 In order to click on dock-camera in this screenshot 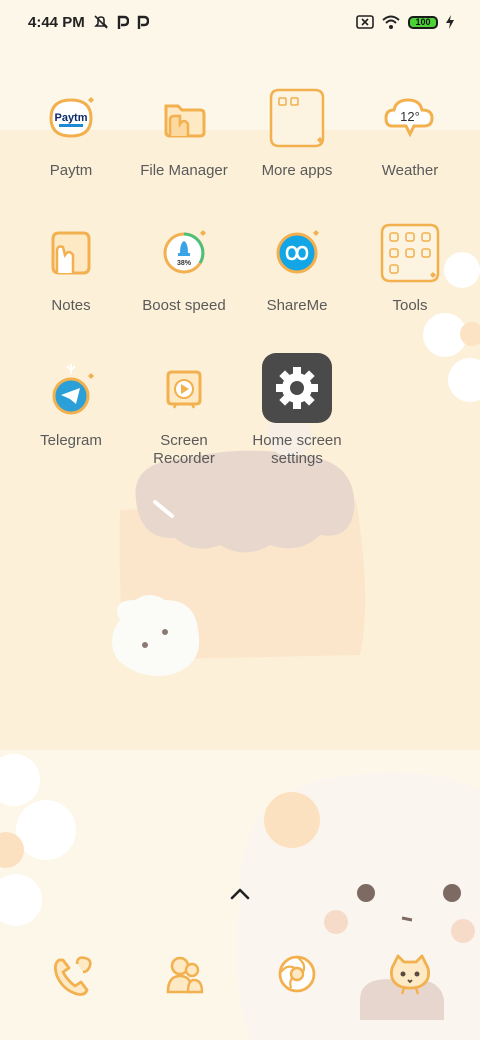, I will do `click(410, 974)`.